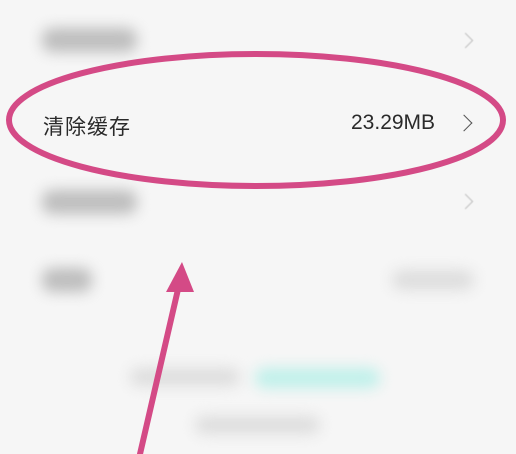 This screenshot has width=516, height=454. What do you see at coordinates (87, 127) in the screenshot?
I see `clear-cache-label: 清除缓存` at bounding box center [87, 127].